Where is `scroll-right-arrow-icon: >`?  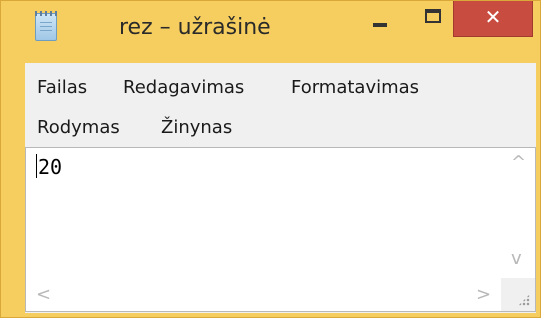
scroll-right-arrow-icon: > is located at coordinates (483, 294).